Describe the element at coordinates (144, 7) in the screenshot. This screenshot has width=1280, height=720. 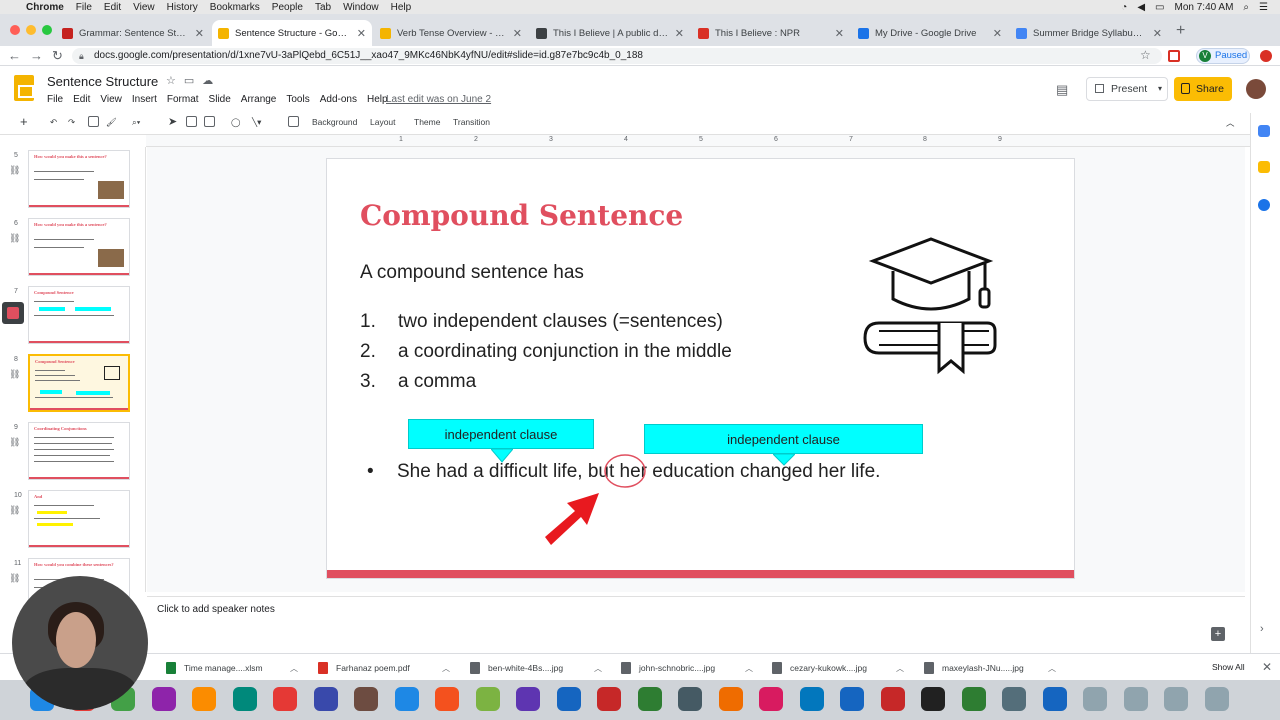
I see `mac-menu-view: View` at that location.